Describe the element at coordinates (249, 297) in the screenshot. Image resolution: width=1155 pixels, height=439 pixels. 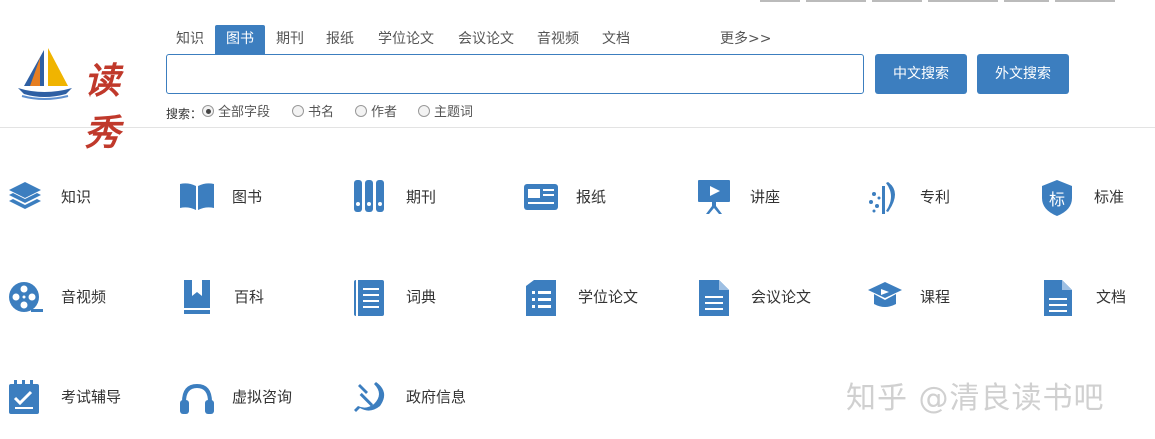
I see `category-label: 百科` at that location.